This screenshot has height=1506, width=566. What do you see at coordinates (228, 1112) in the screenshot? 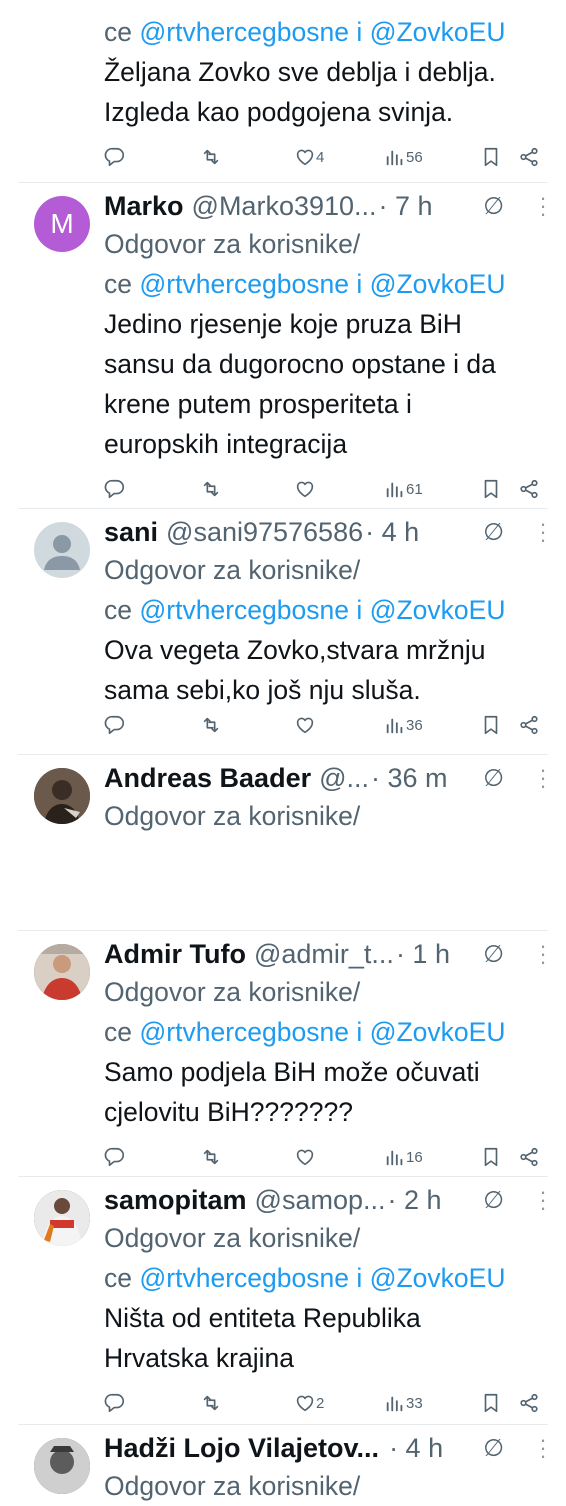
I see `tweet-text: cjelovitu BiH???????` at bounding box center [228, 1112].